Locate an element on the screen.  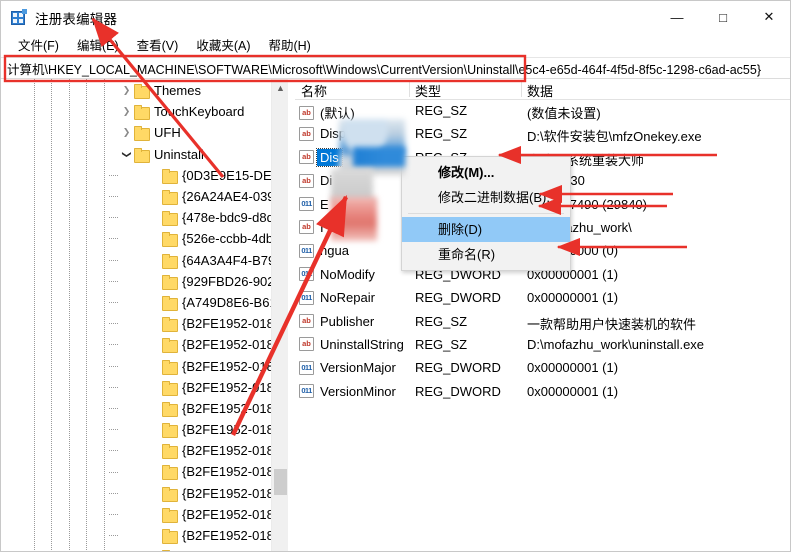
tree-item: {526e-ccbb-4dba-40 is located at coordinates (144, 238).